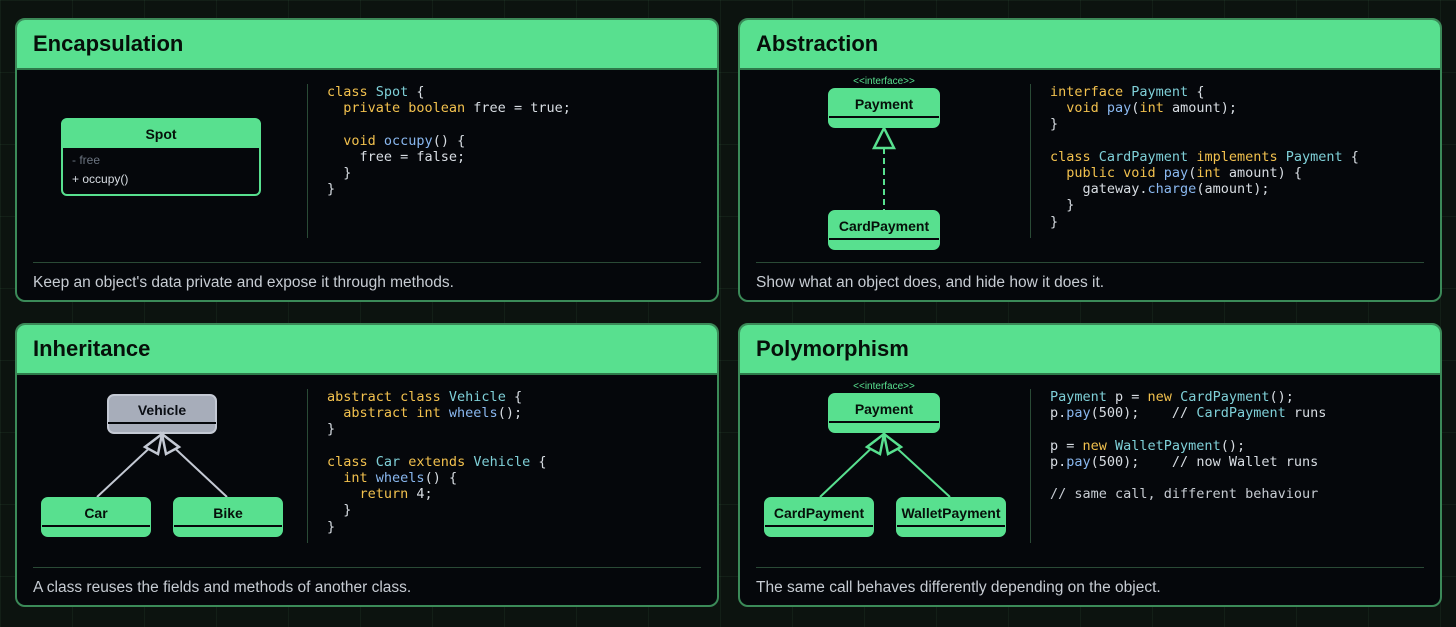 This screenshot has height=627, width=1456. What do you see at coordinates (1168, 445) in the screenshot?
I see `code-token: WalletPayment` at bounding box center [1168, 445].